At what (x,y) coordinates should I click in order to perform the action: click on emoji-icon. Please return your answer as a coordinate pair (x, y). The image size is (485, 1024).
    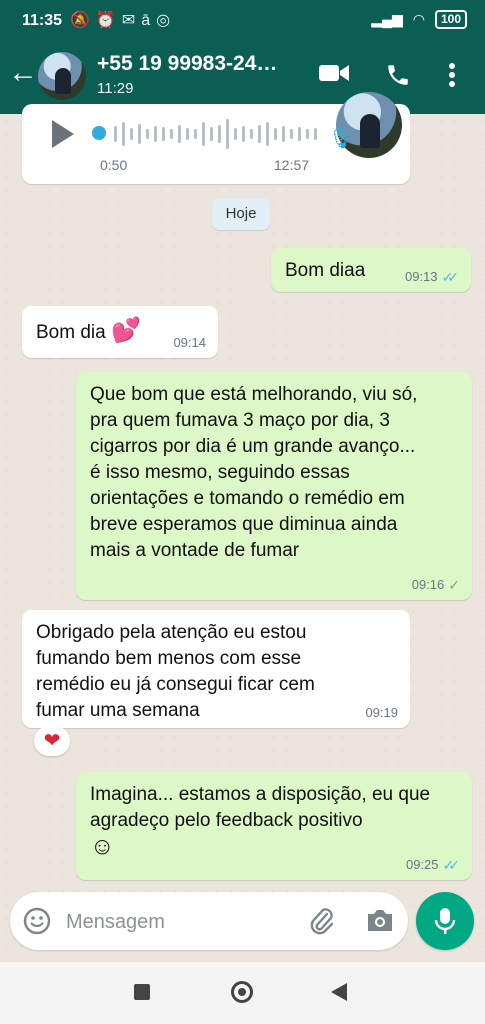
    Looking at the image, I should click on (37, 923).